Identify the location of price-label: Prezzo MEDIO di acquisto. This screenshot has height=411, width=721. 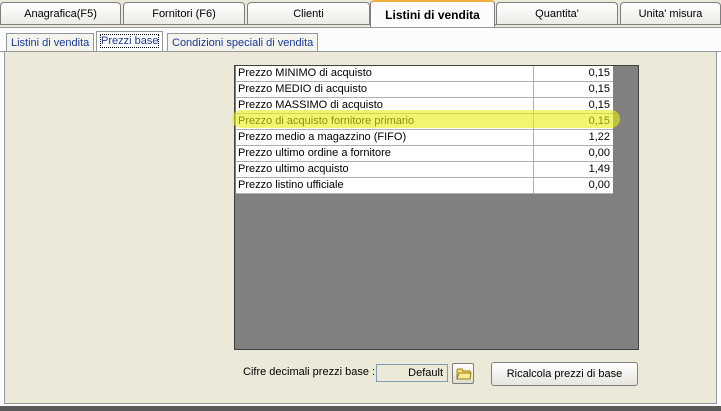
(385, 90).